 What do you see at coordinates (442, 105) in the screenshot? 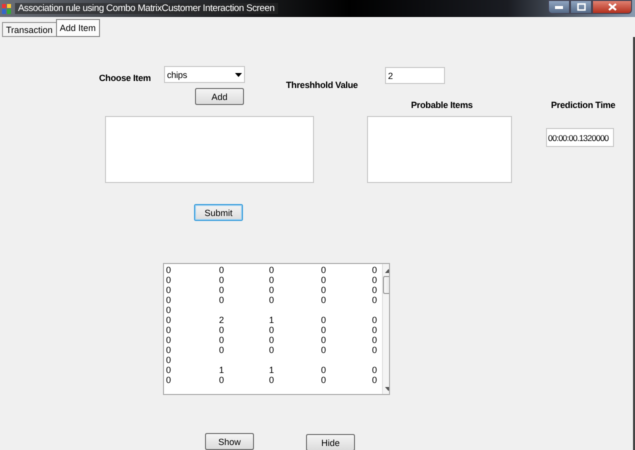
I see `field-label: Probable Items` at bounding box center [442, 105].